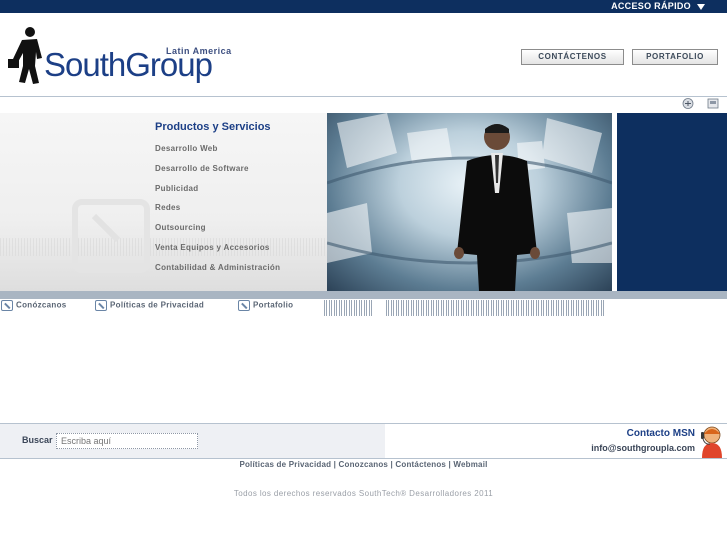  Describe the element at coordinates (675, 57) in the screenshot. I see `portfolio-button: PORTAFOLIO` at that location.